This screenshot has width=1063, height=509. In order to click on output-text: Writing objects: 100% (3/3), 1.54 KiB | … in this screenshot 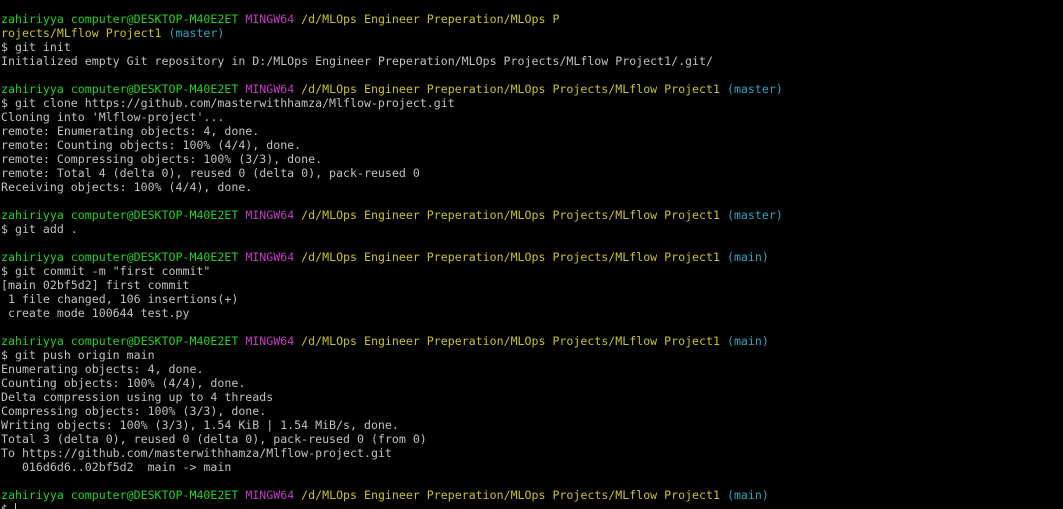, I will do `click(200, 425)`.